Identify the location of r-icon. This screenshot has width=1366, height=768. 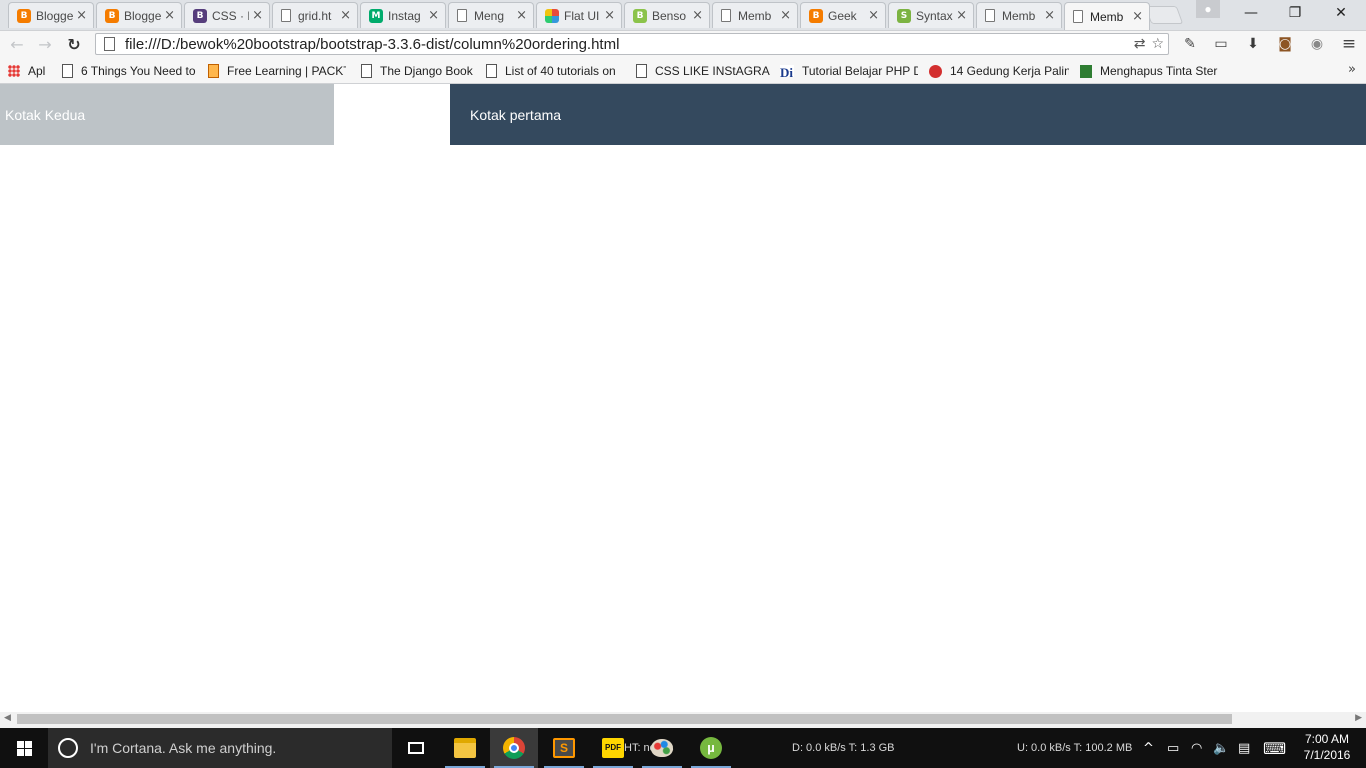
(935, 71).